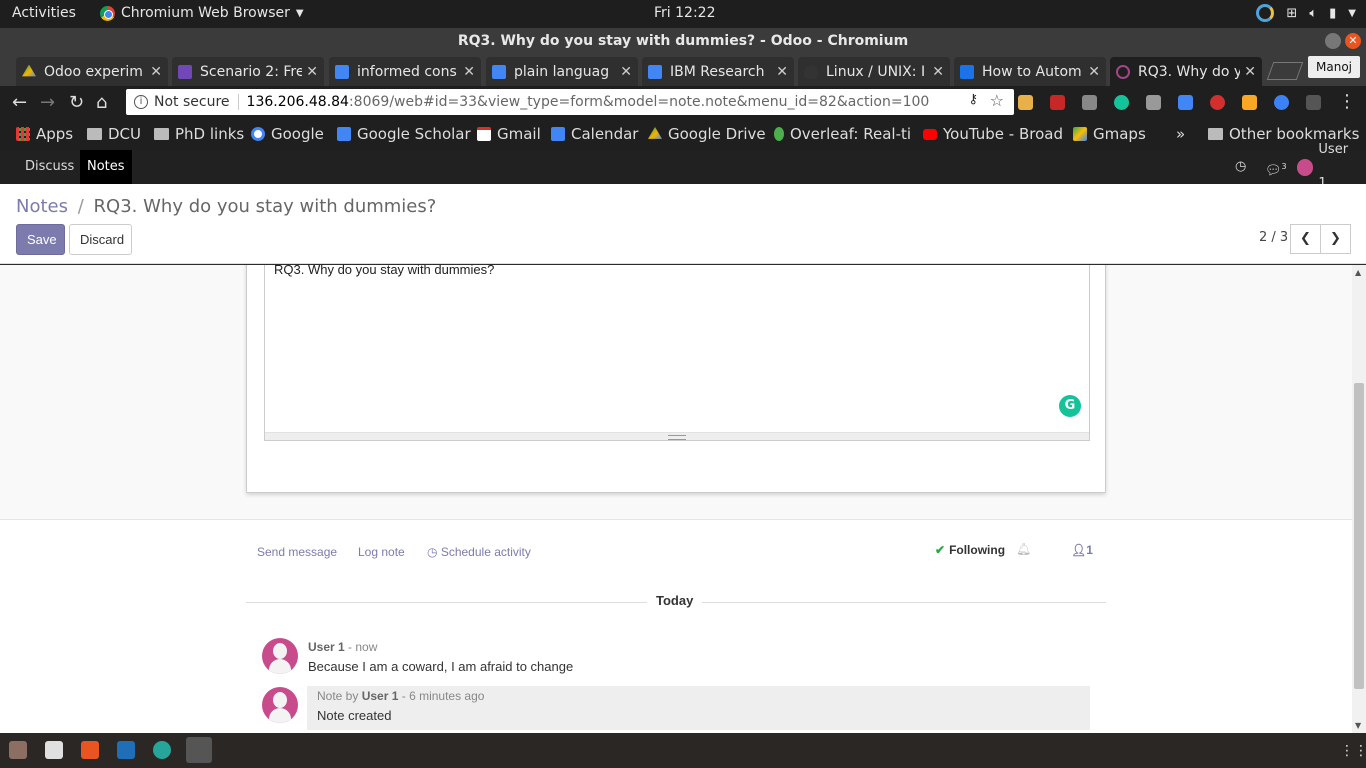  What do you see at coordinates (280, 656) in the screenshot?
I see `message-avatar` at bounding box center [280, 656].